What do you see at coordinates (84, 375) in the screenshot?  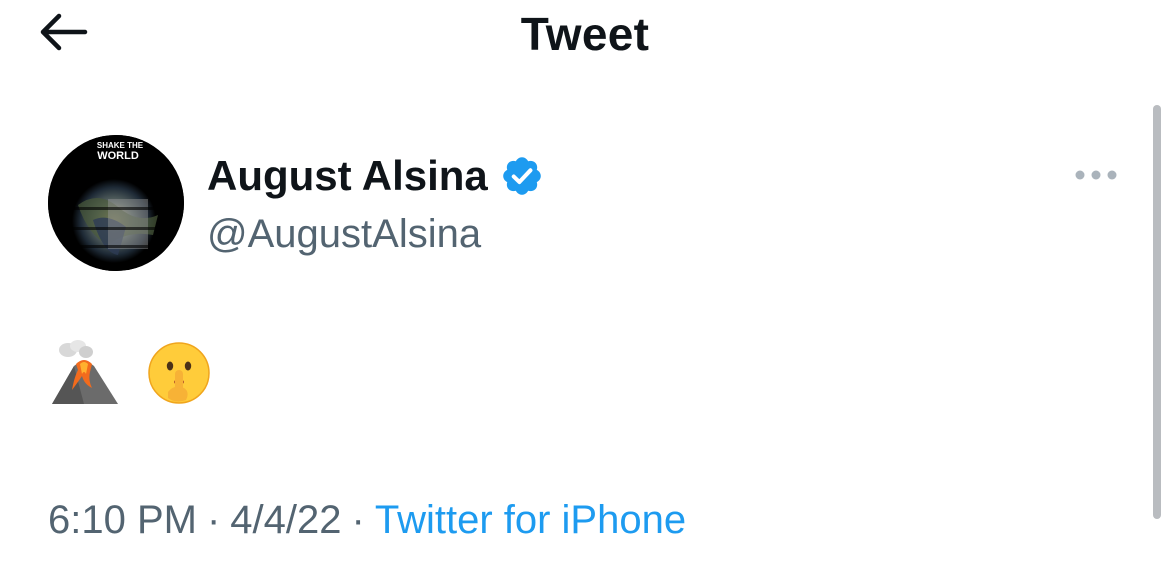 I see `volcano-emoji-icon` at bounding box center [84, 375].